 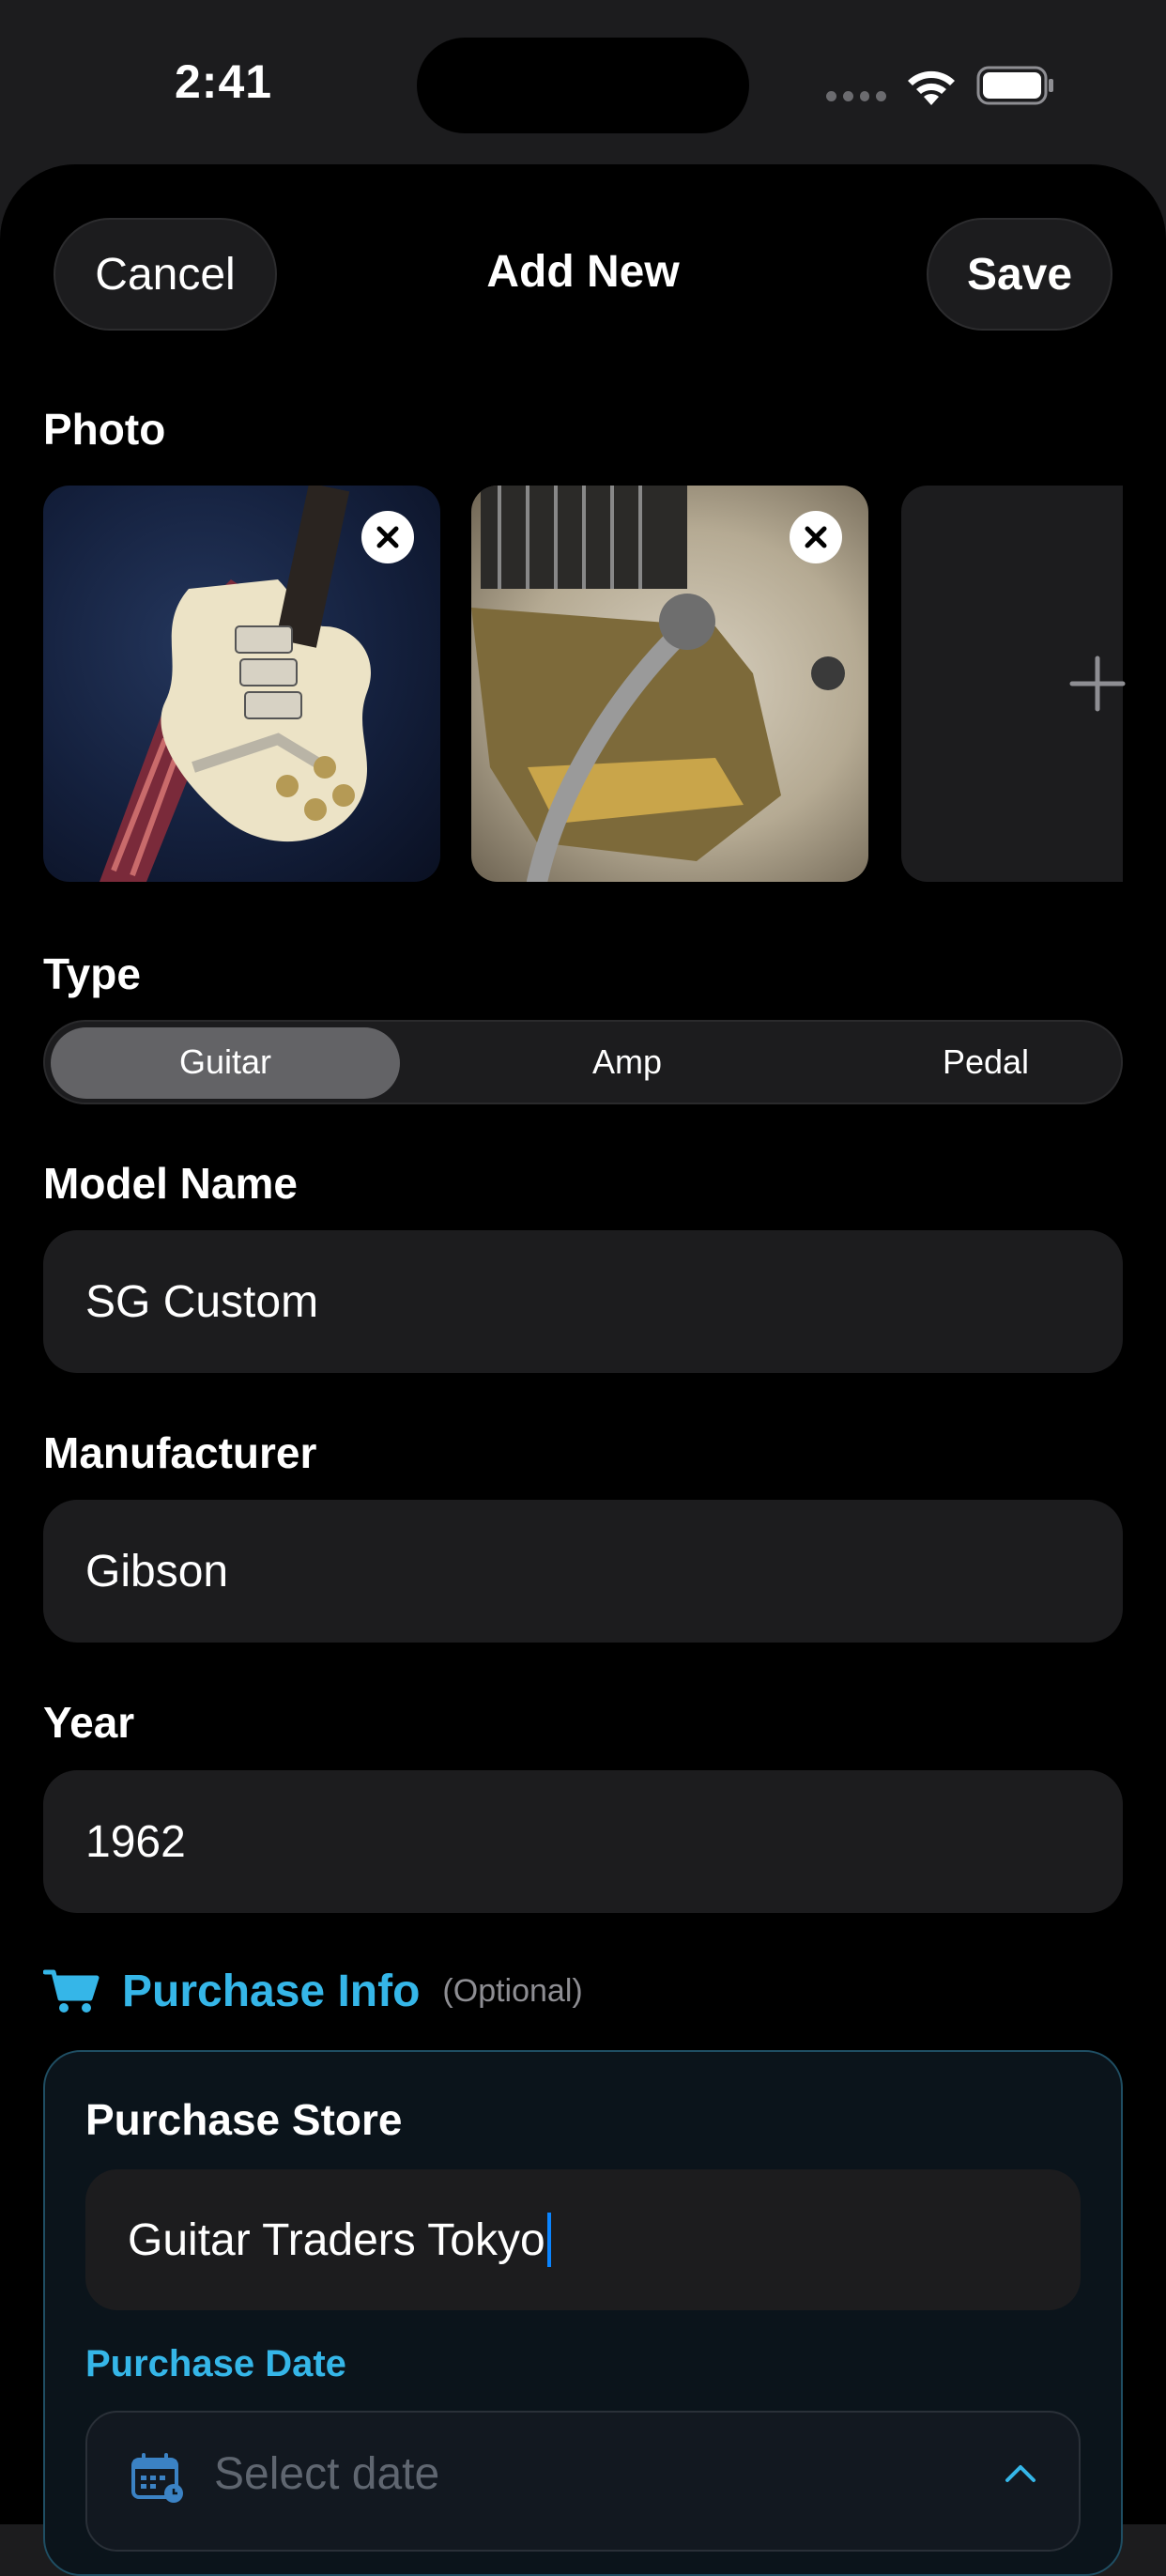 I want to click on battery-icon, so click(x=1014, y=85).